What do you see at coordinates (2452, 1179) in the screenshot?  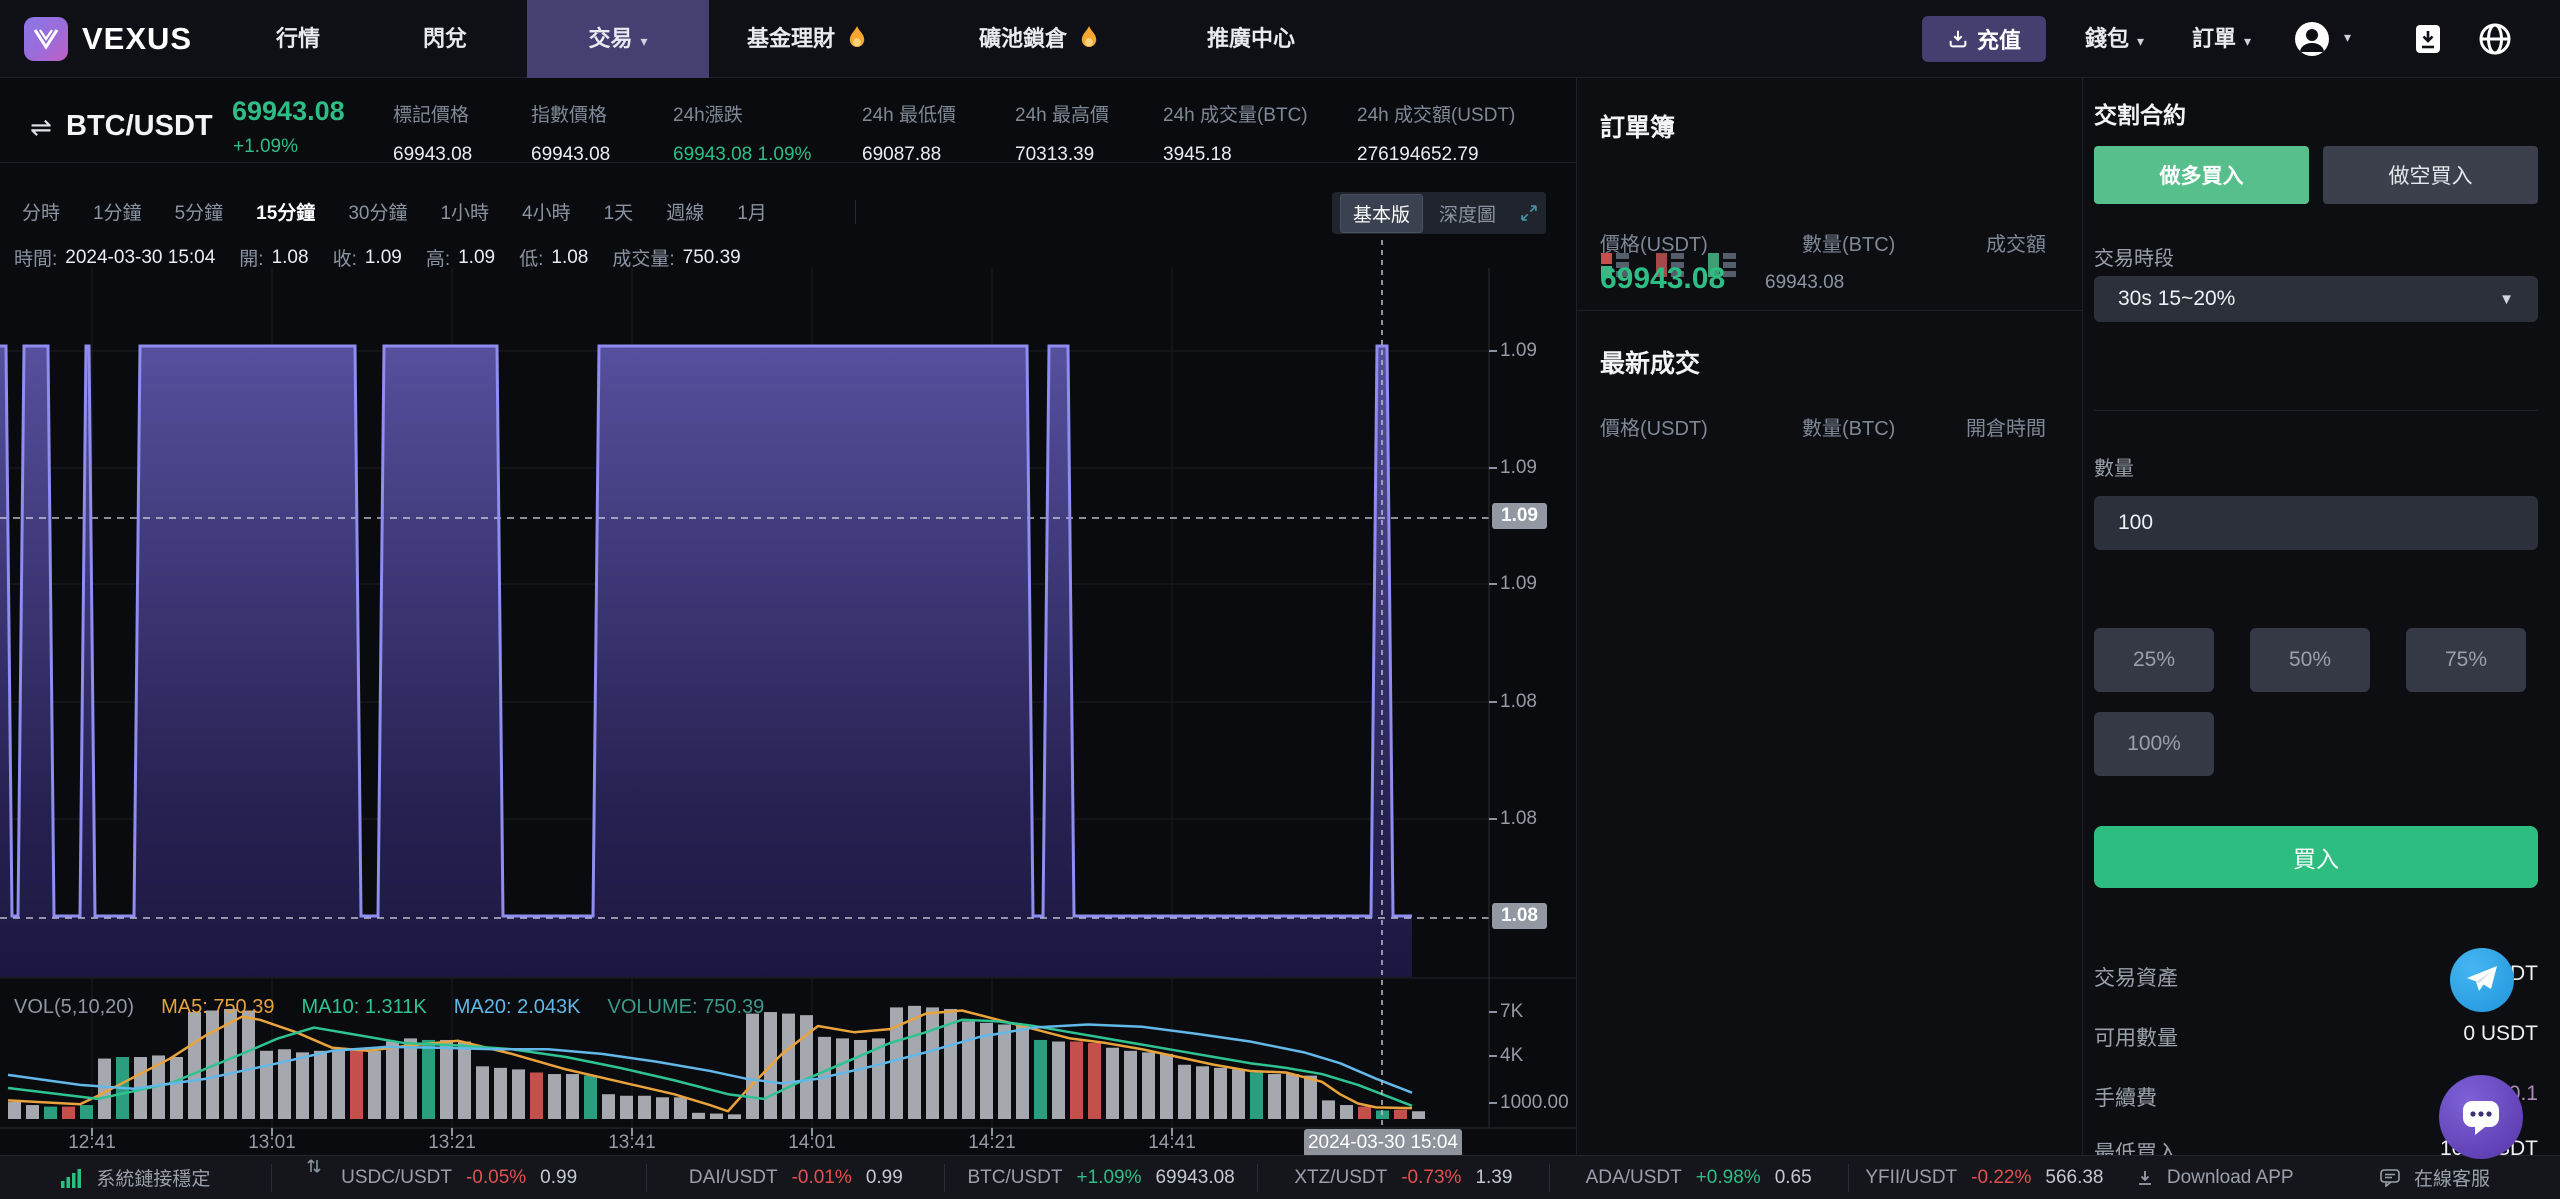 I see `online-support-label: 在線客服` at bounding box center [2452, 1179].